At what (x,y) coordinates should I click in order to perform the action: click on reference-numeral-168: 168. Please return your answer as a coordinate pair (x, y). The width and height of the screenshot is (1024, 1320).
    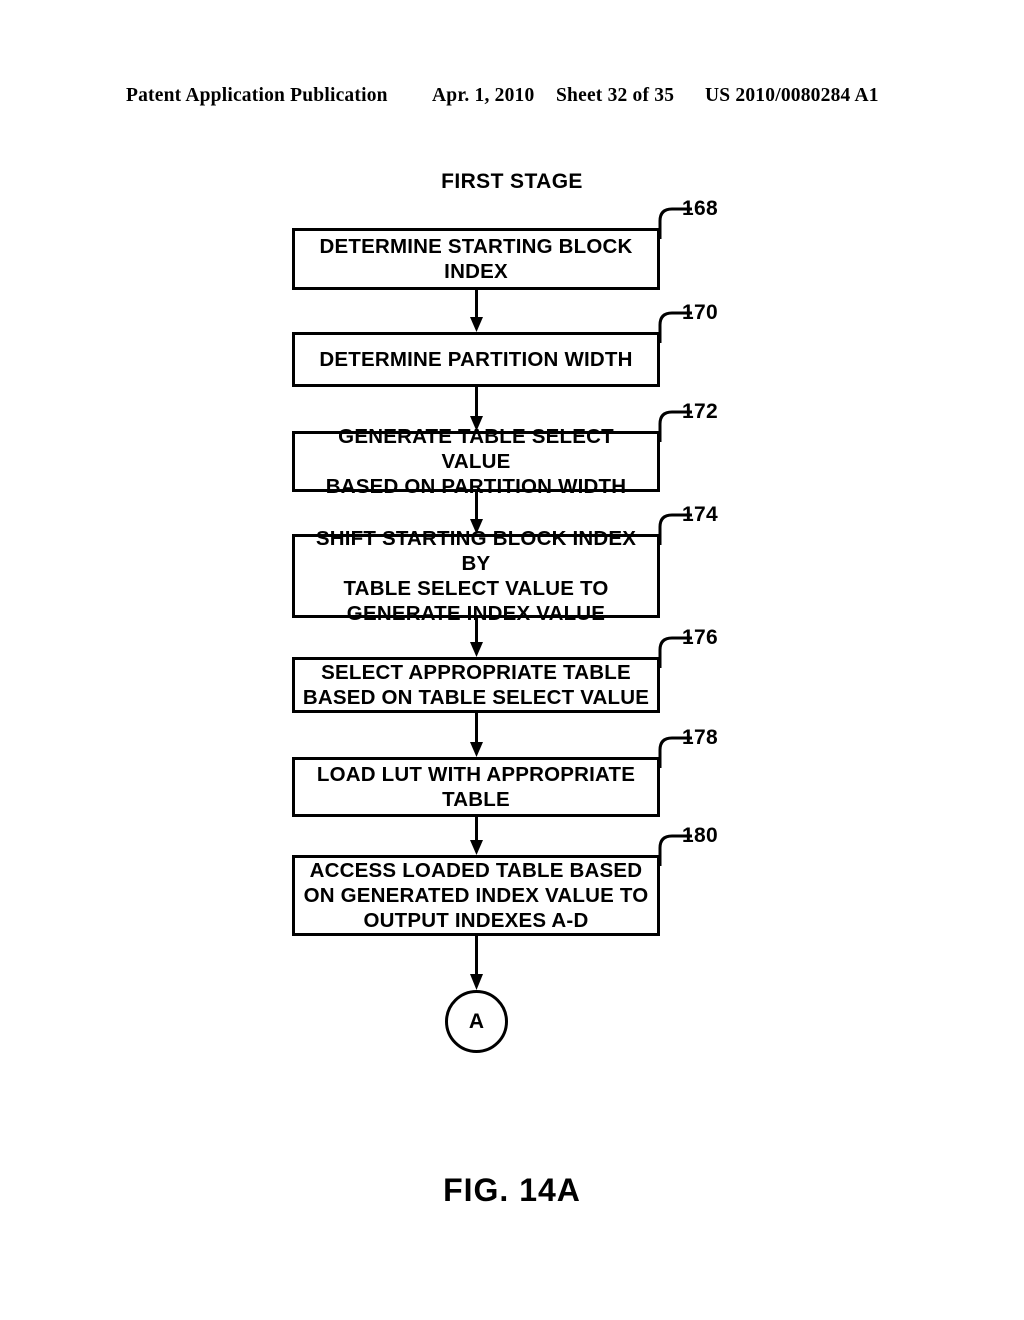
    Looking at the image, I should click on (700, 208).